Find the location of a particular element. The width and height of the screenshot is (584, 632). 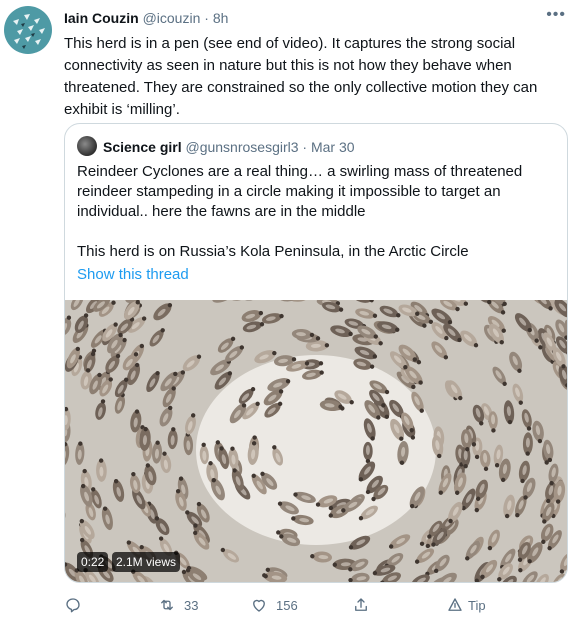

author-handle: @icouzin is located at coordinates (172, 18).